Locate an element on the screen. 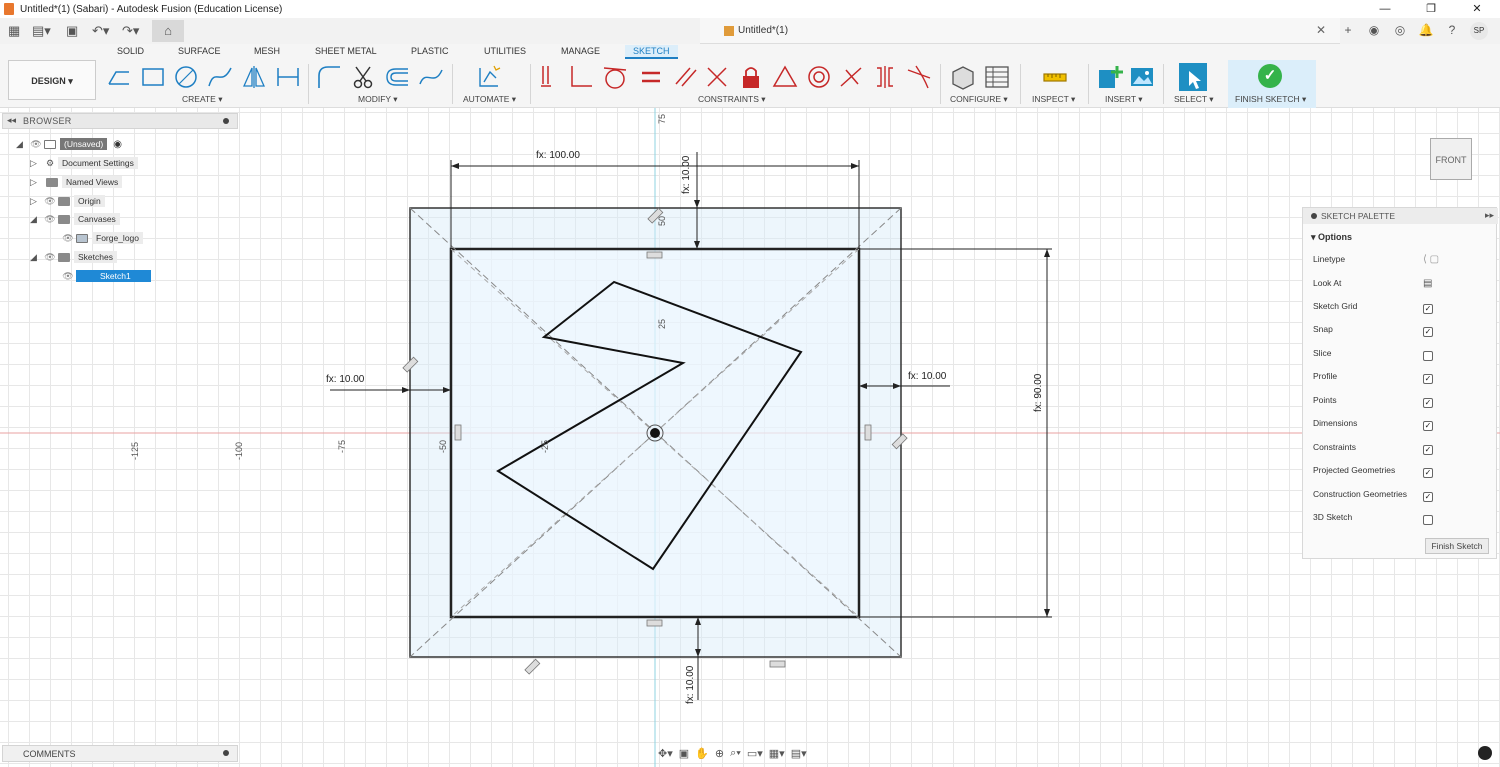 This screenshot has height=767, width=1500. tree-item-named-views: ▷ Named Views is located at coordinates (76, 182).